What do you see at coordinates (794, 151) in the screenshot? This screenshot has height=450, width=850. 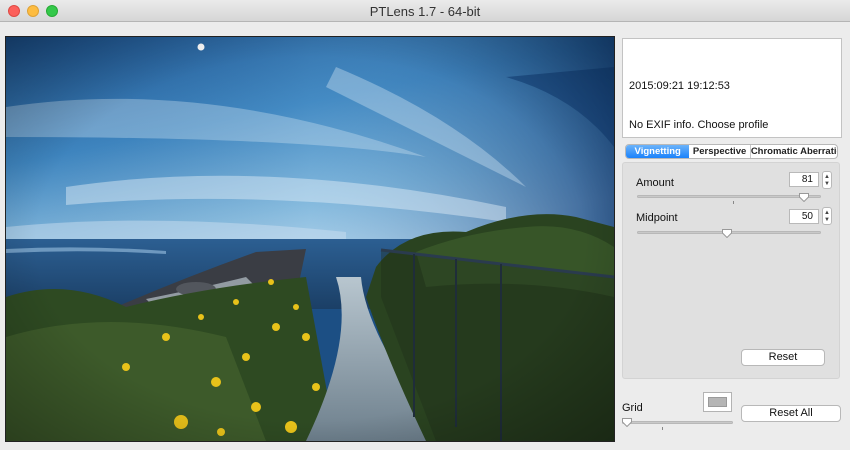 I see `tab-chromatic-aberration: Chromatic Aberration` at bounding box center [794, 151].